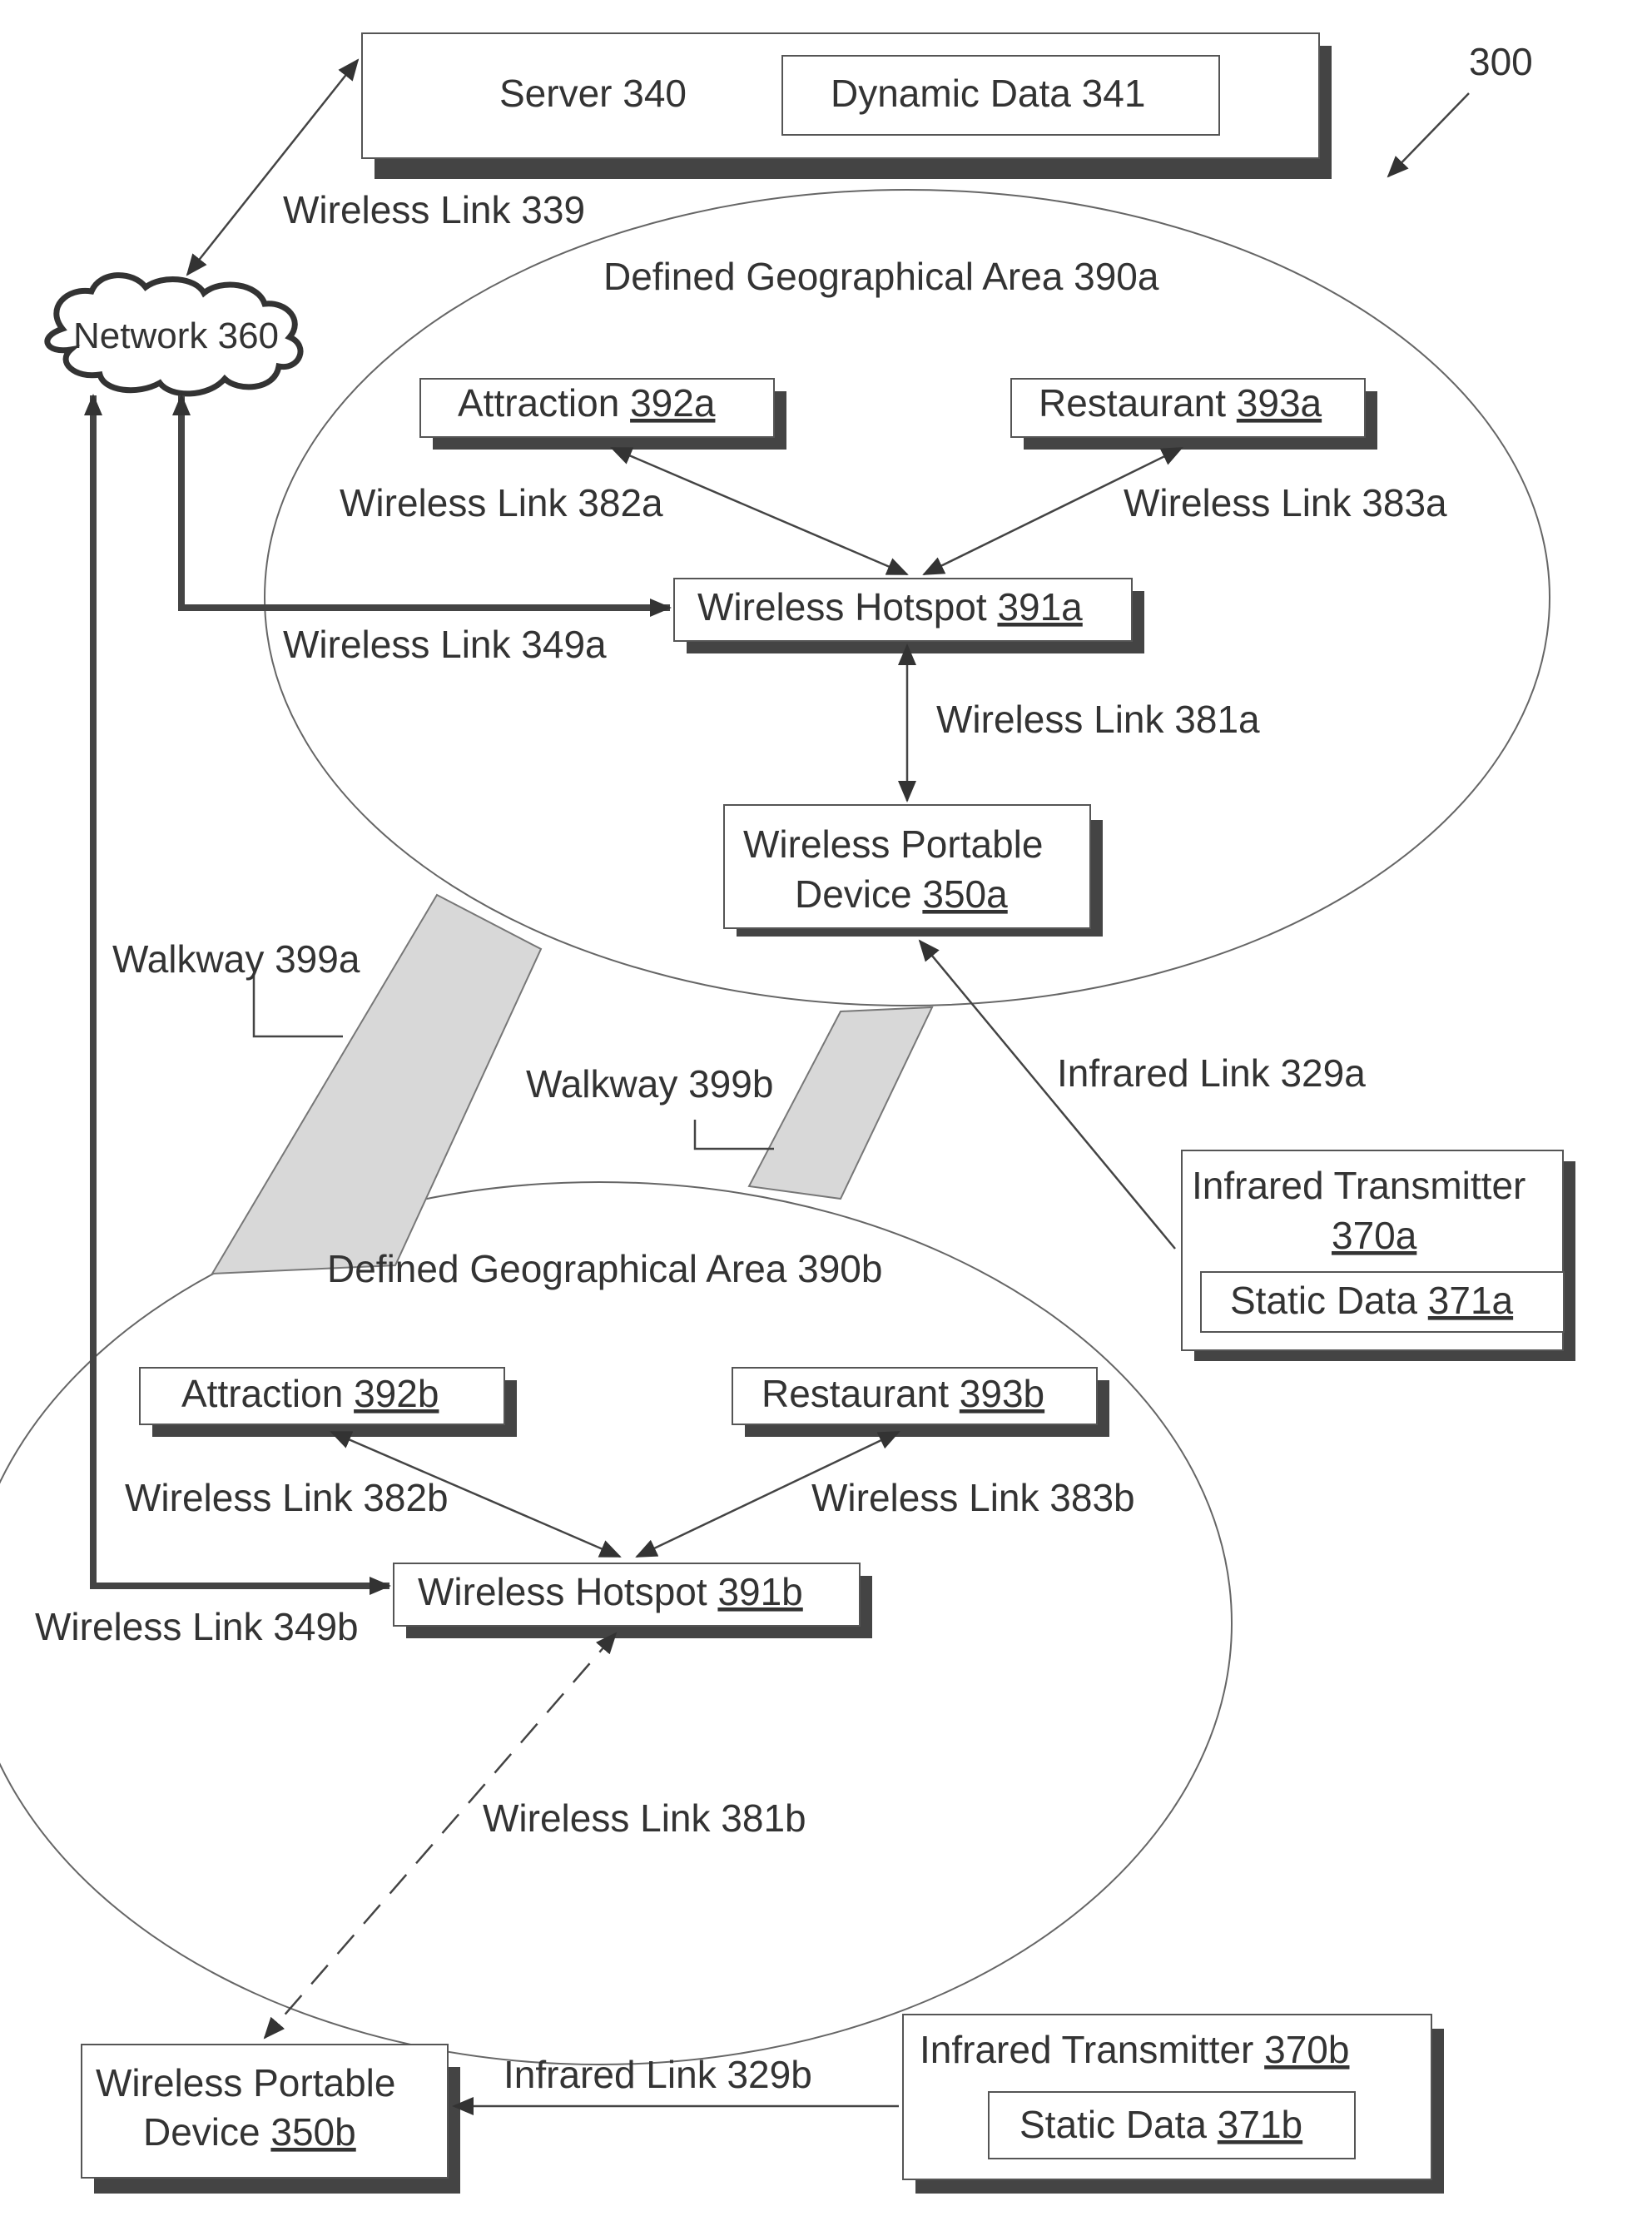 Image resolution: width=1652 pixels, height=2231 pixels. What do you see at coordinates (587, 403) in the screenshot?
I see `attraction-392a-label: Attraction 392a` at bounding box center [587, 403].